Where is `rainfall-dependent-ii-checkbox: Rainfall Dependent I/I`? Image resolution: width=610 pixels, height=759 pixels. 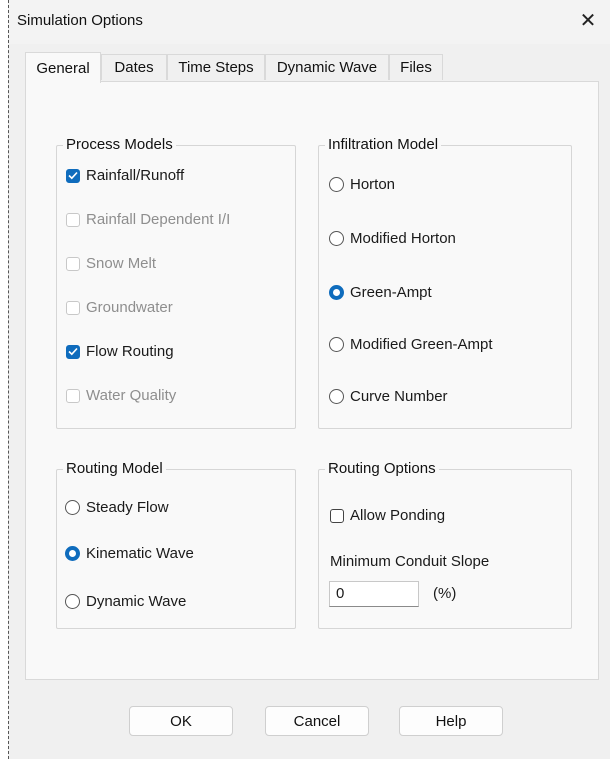 rainfall-dependent-ii-checkbox: Rainfall Dependent I/I is located at coordinates (148, 219).